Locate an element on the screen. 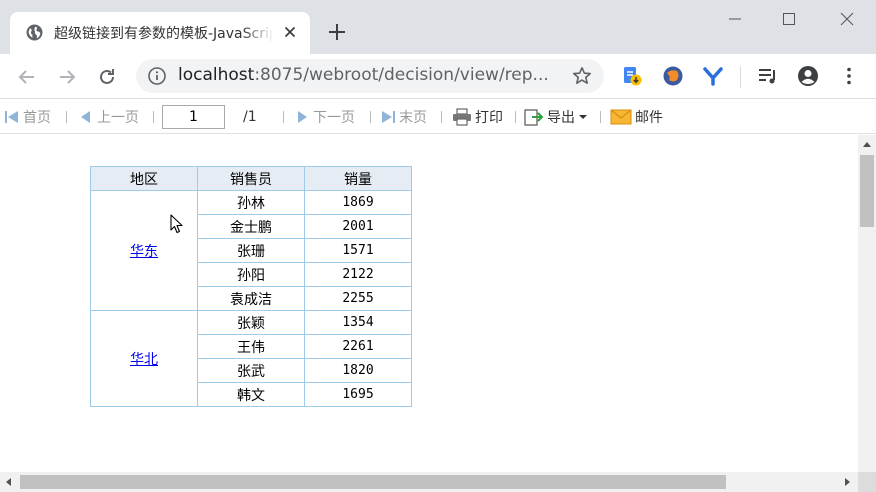  scrollbar-corner is located at coordinates (867, 482).